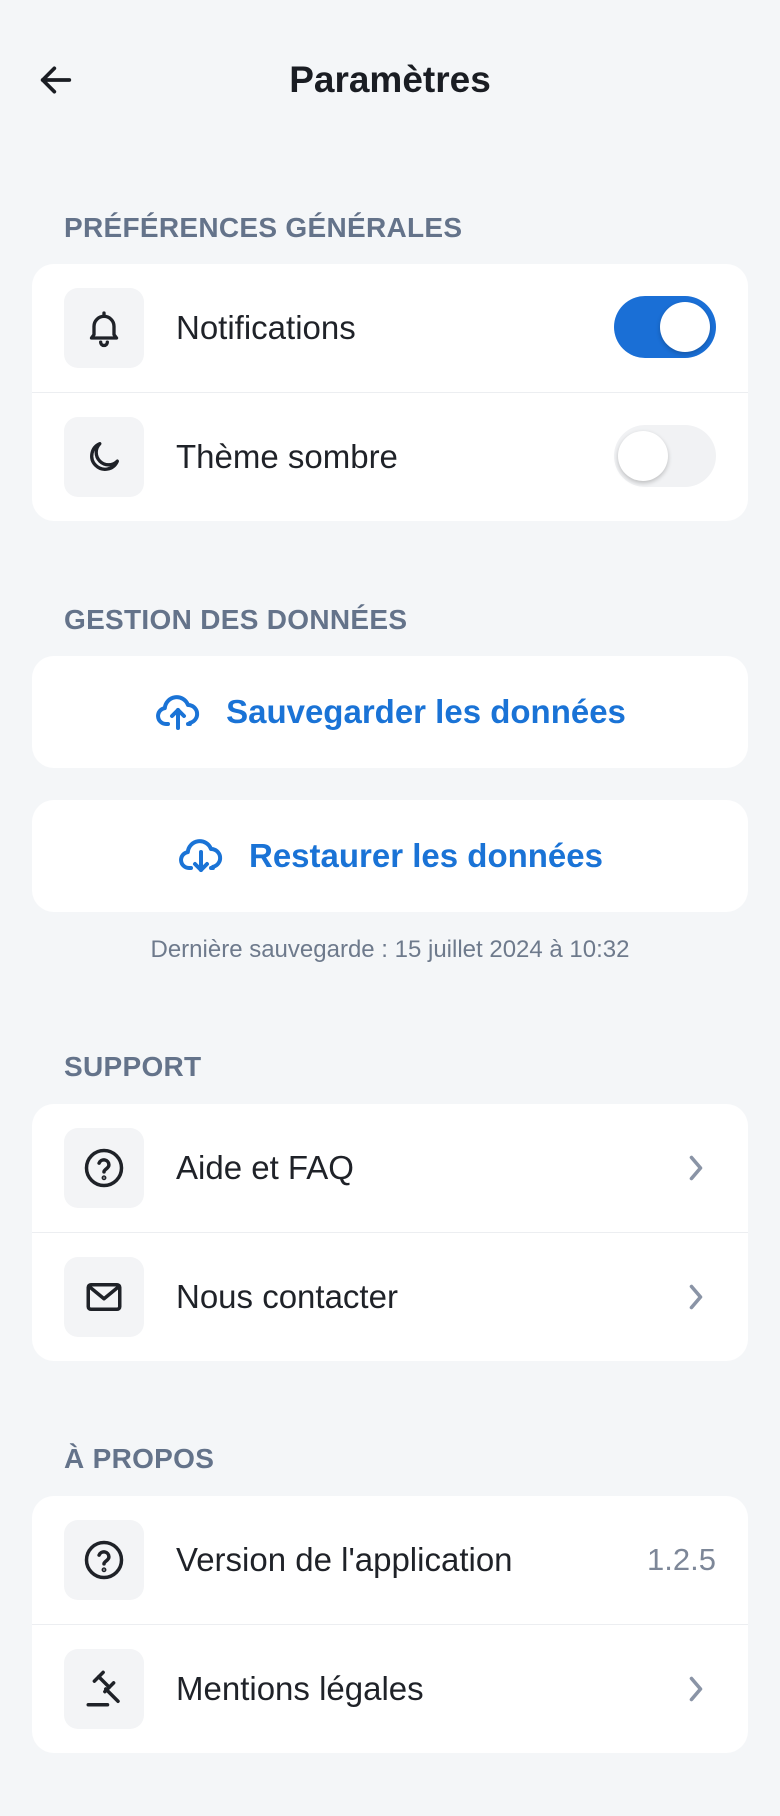 Image resolution: width=780 pixels, height=1816 pixels. What do you see at coordinates (681, 1559) in the screenshot?
I see `app-version-value: 1.2.5` at bounding box center [681, 1559].